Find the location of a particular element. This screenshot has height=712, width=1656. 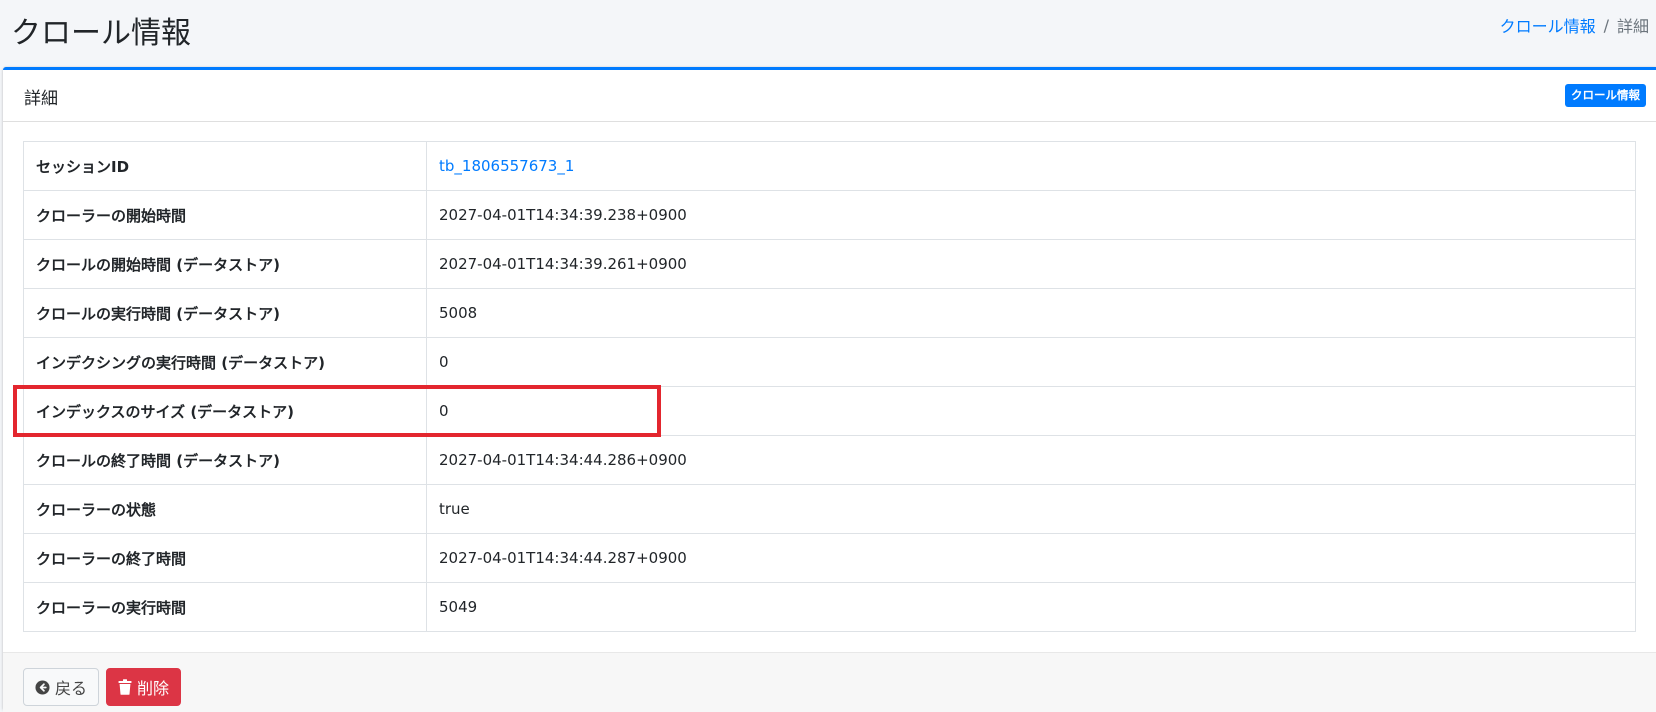

back-button-label: 戻る is located at coordinates (71, 688).